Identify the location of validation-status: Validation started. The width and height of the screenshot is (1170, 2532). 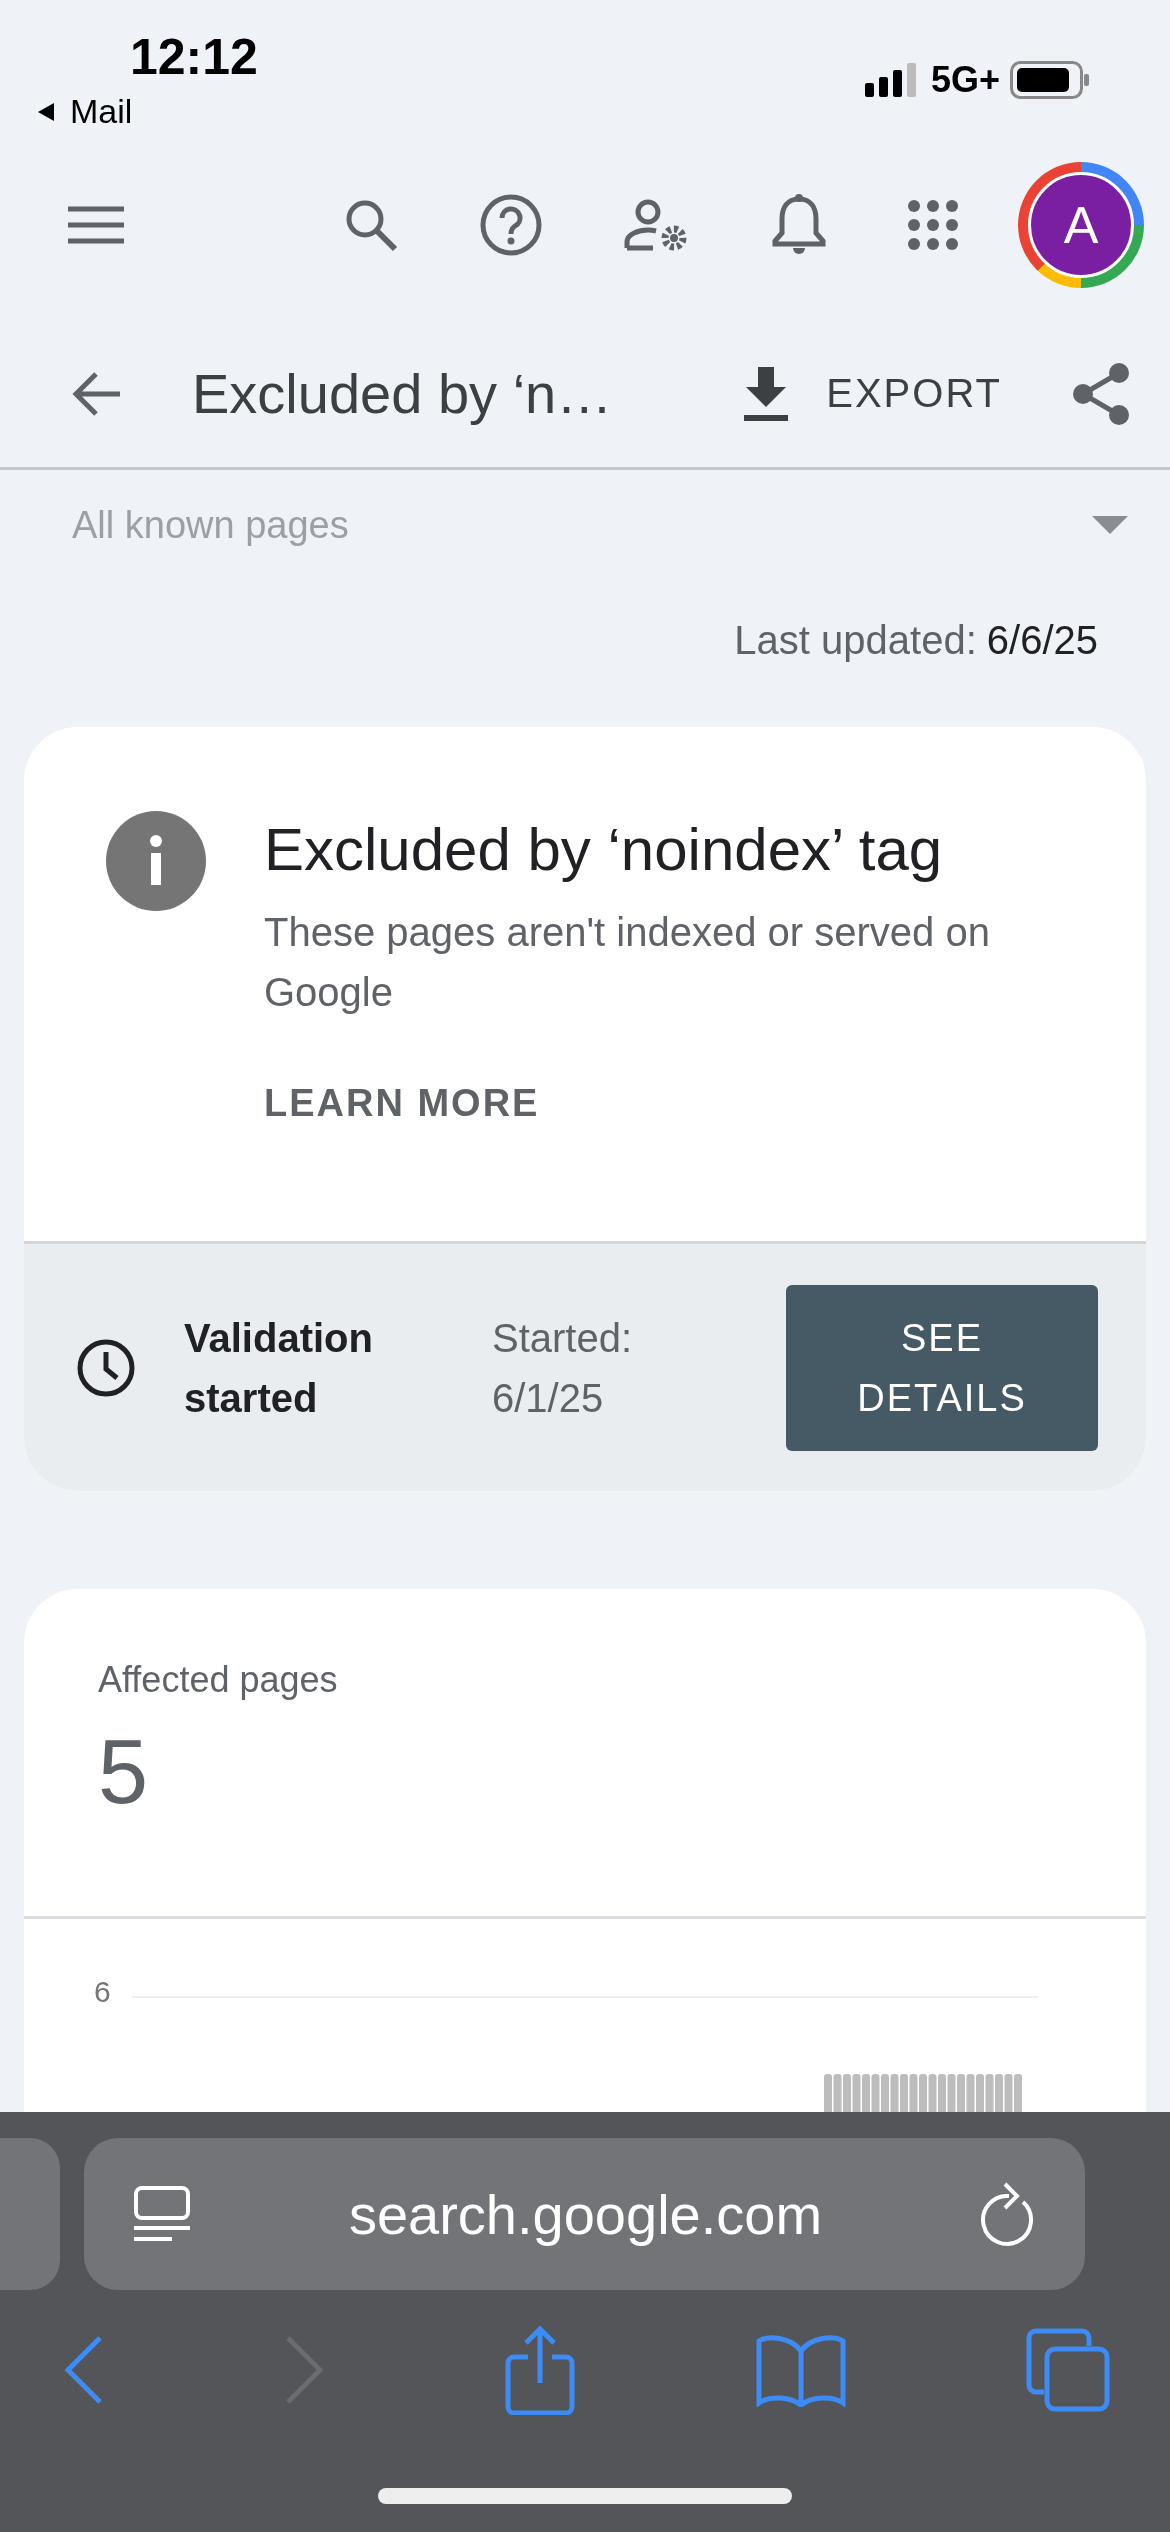
(279, 1368).